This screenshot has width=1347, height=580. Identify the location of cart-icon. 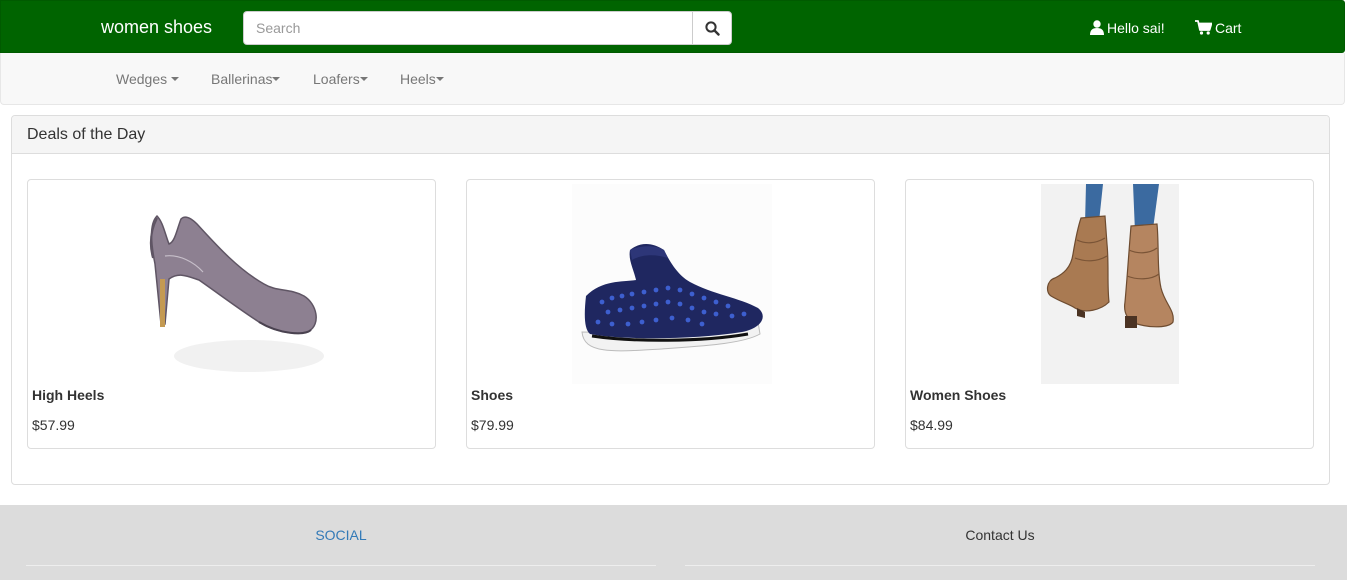
(1203, 27).